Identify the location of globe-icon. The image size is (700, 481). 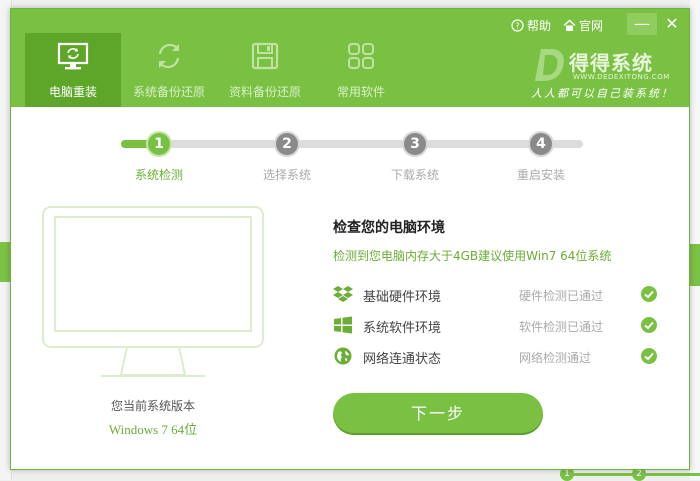
(343, 356).